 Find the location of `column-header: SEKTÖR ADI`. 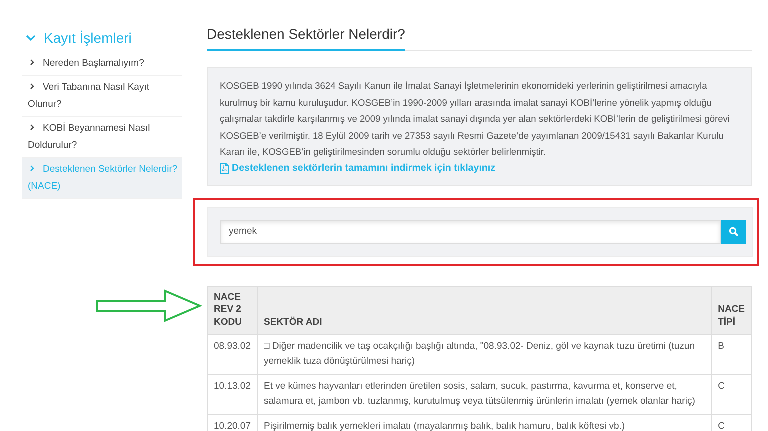

column-header: SEKTÖR ADI is located at coordinates (484, 310).